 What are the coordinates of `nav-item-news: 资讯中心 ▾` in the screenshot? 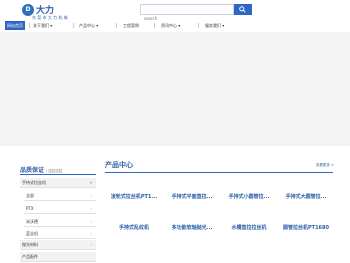 It's located at (170, 25).